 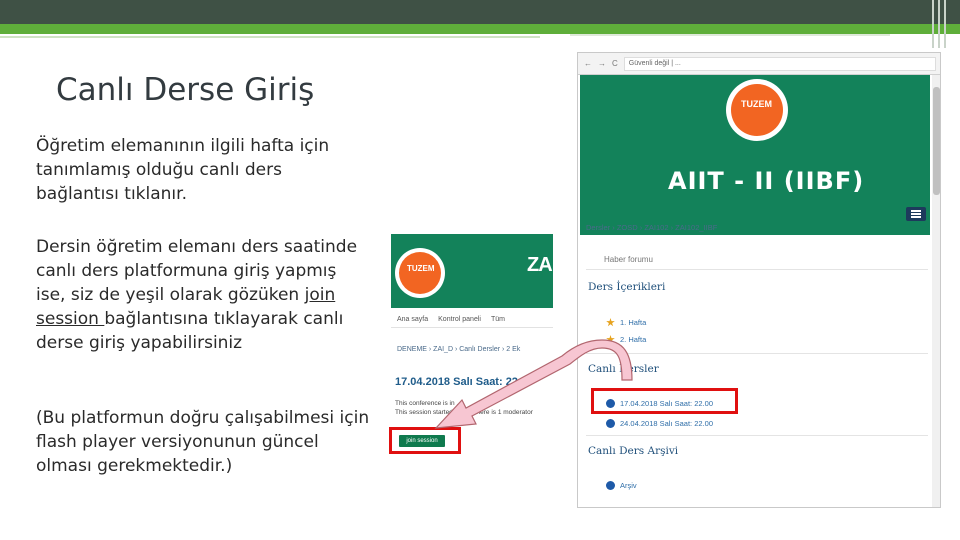 What do you see at coordinates (533, 384) in the screenshot?
I see `pointer-arrow-icon` at bounding box center [533, 384].